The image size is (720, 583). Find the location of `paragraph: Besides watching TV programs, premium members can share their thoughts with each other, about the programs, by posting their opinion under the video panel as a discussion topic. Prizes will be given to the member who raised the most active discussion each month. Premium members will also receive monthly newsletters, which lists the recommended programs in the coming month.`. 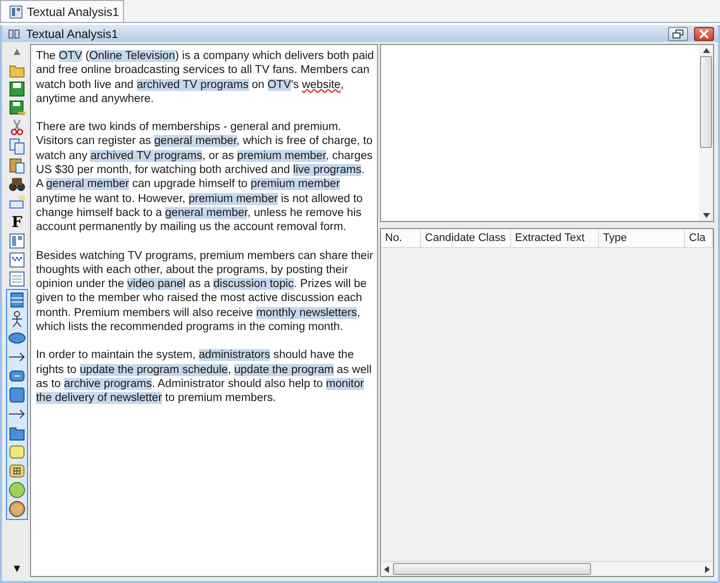

paragraph: Besides watching TV programs, premium members can share their thoughts with each other, about the programs, by posting their opinion under the video panel as a discussion topic. Prizes will be given to the member who raised the most active discussion each month. Premium members will also receive monthly newsletters, which lists the recommended programs in the coming month. is located at coordinates (205, 291).